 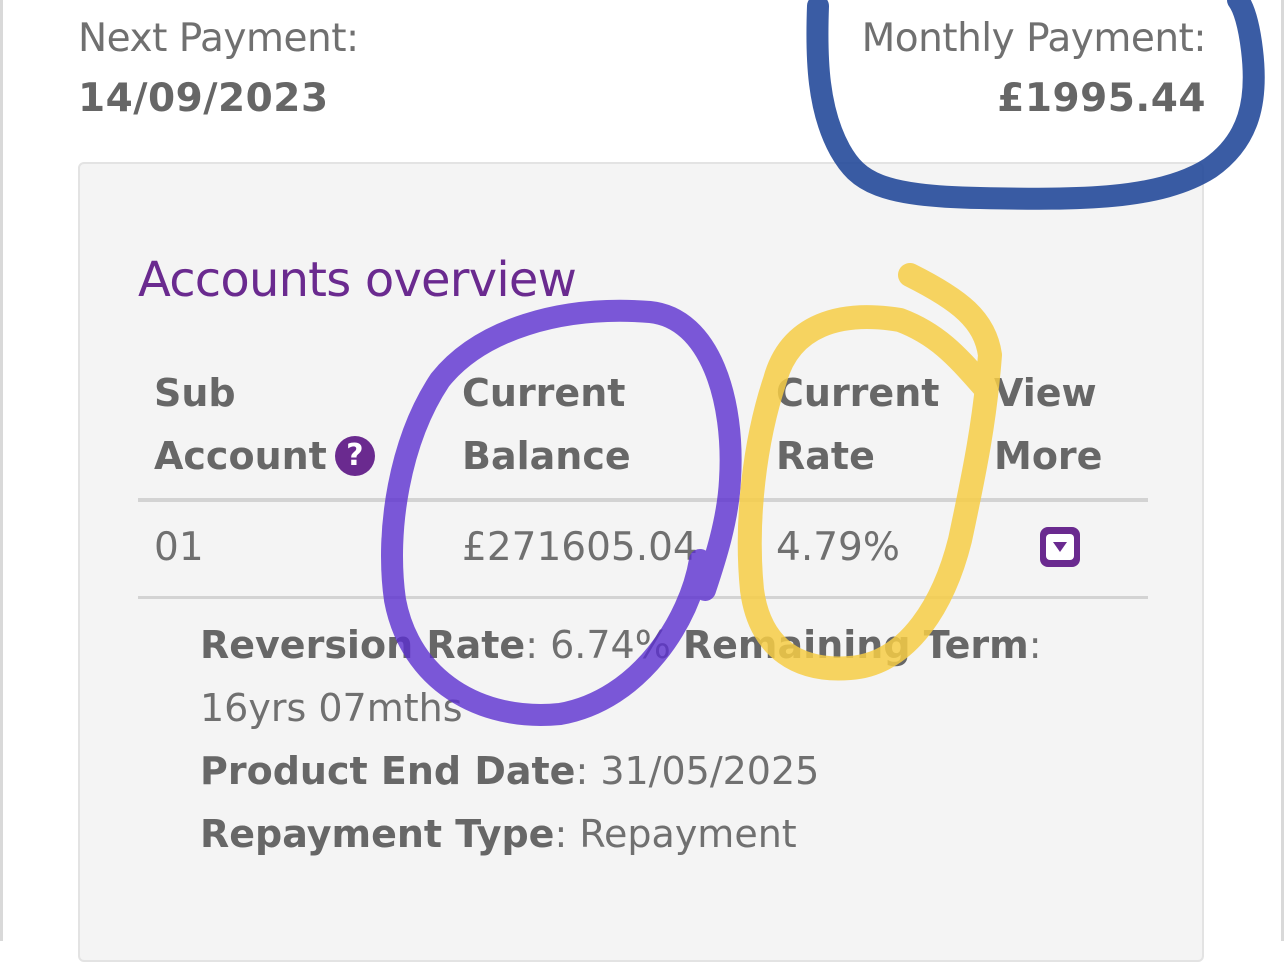 I want to click on header-more-line2: More, so click(x=1048, y=456).